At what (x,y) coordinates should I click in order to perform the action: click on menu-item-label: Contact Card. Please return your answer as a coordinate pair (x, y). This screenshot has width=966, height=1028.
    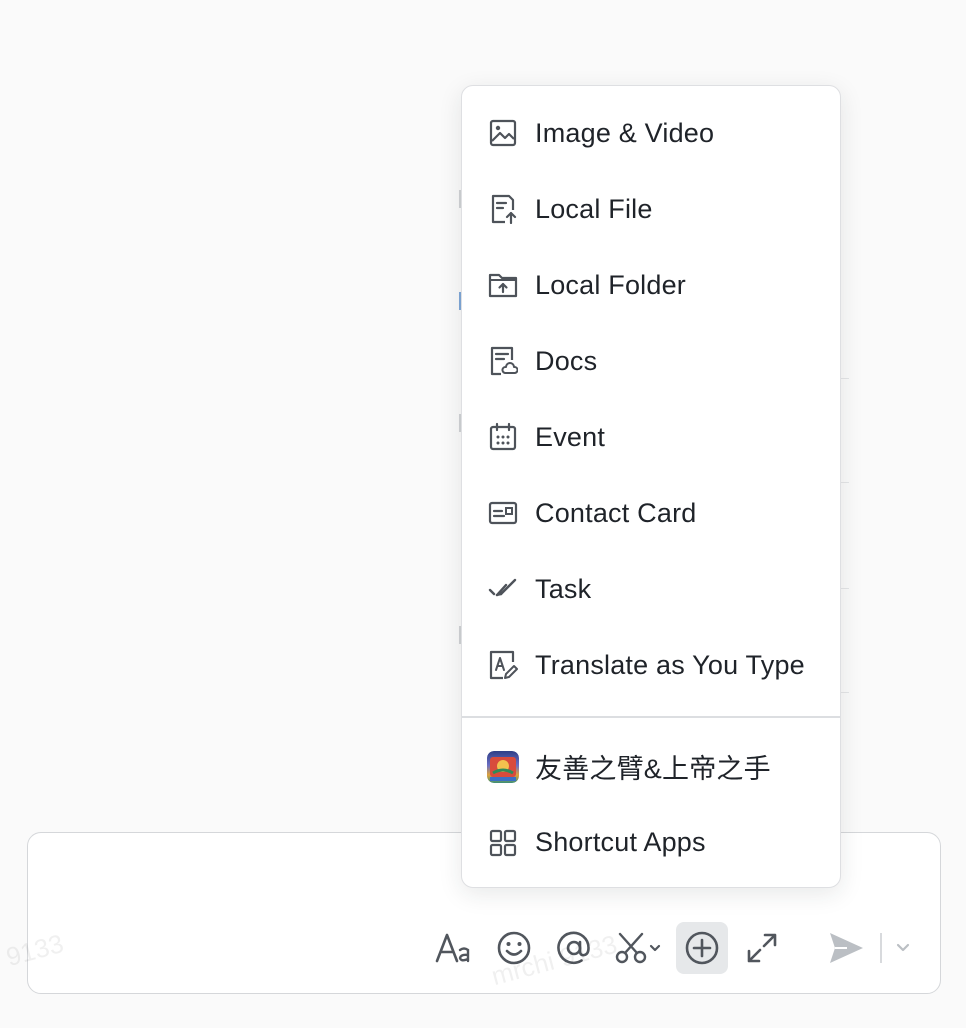
    Looking at the image, I should click on (616, 512).